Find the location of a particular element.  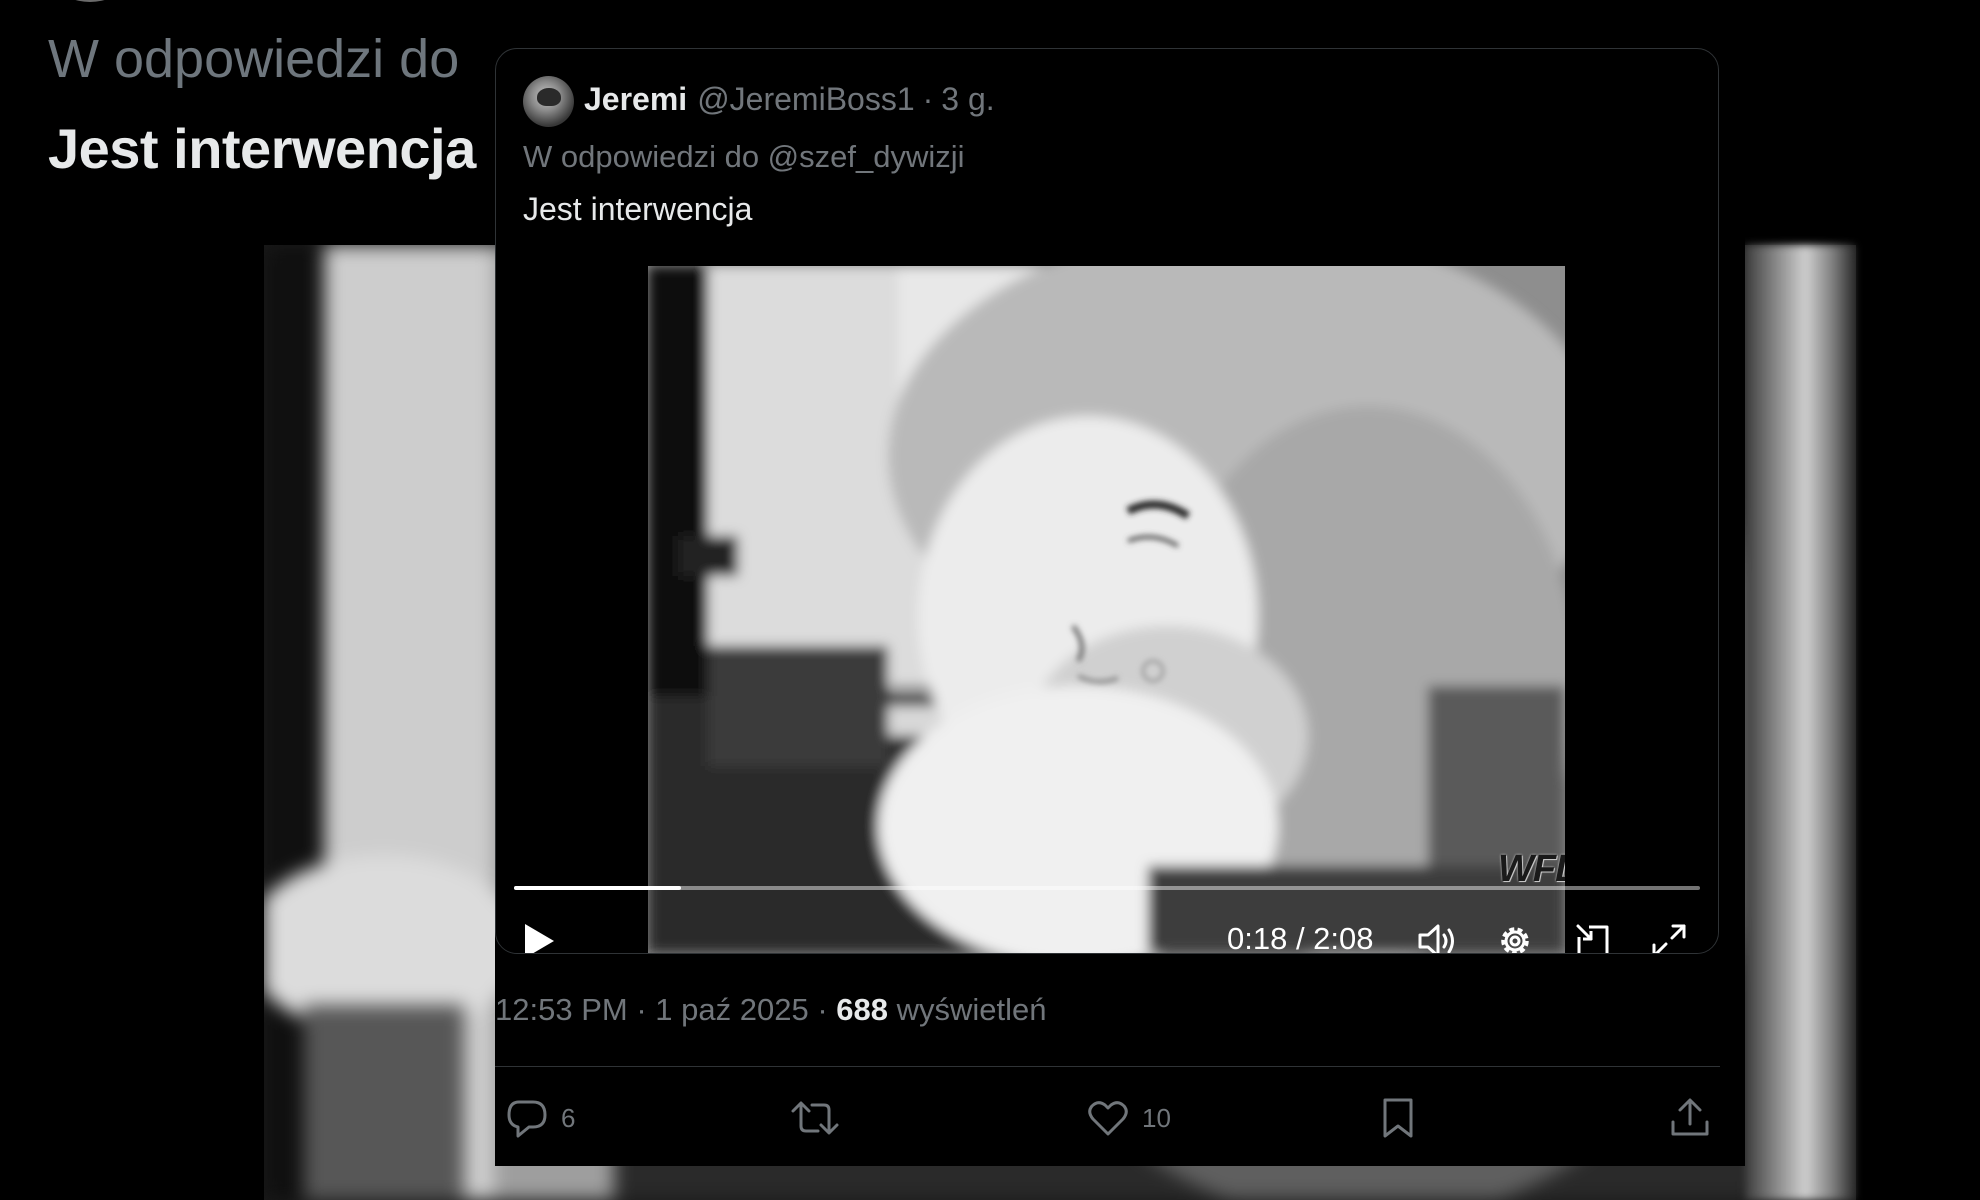

dock-button is located at coordinates (1593, 935).